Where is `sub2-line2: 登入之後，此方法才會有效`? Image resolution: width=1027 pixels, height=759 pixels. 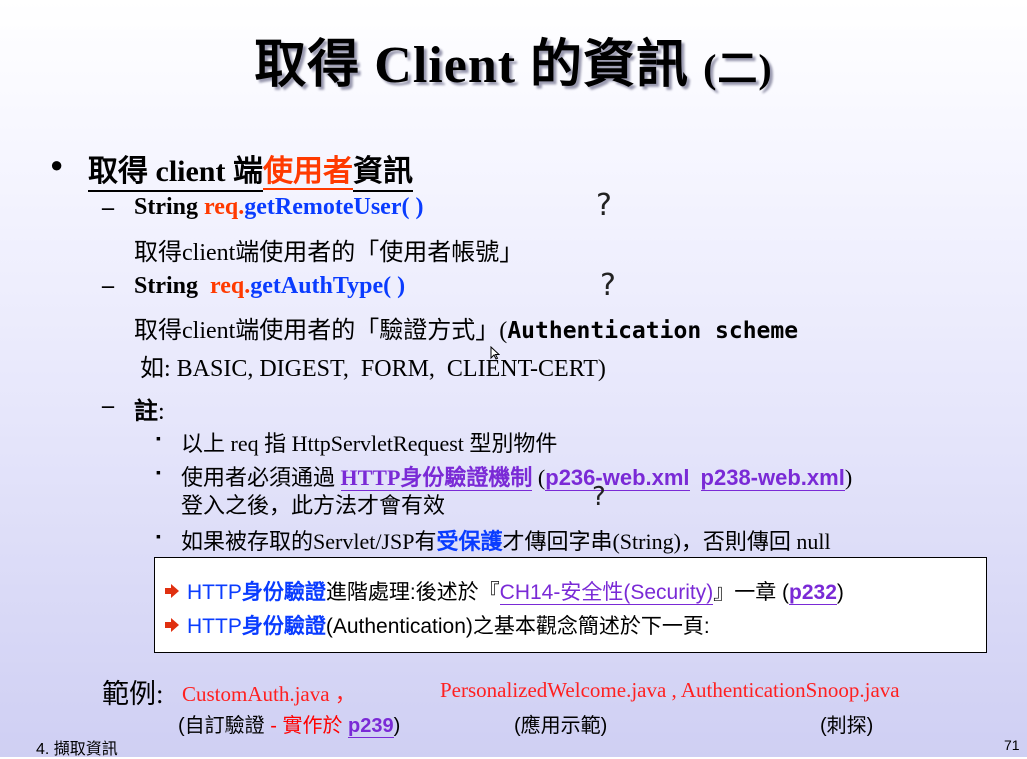
sub2-line2: 登入之後，此方法才會有效 is located at coordinates (313, 505).